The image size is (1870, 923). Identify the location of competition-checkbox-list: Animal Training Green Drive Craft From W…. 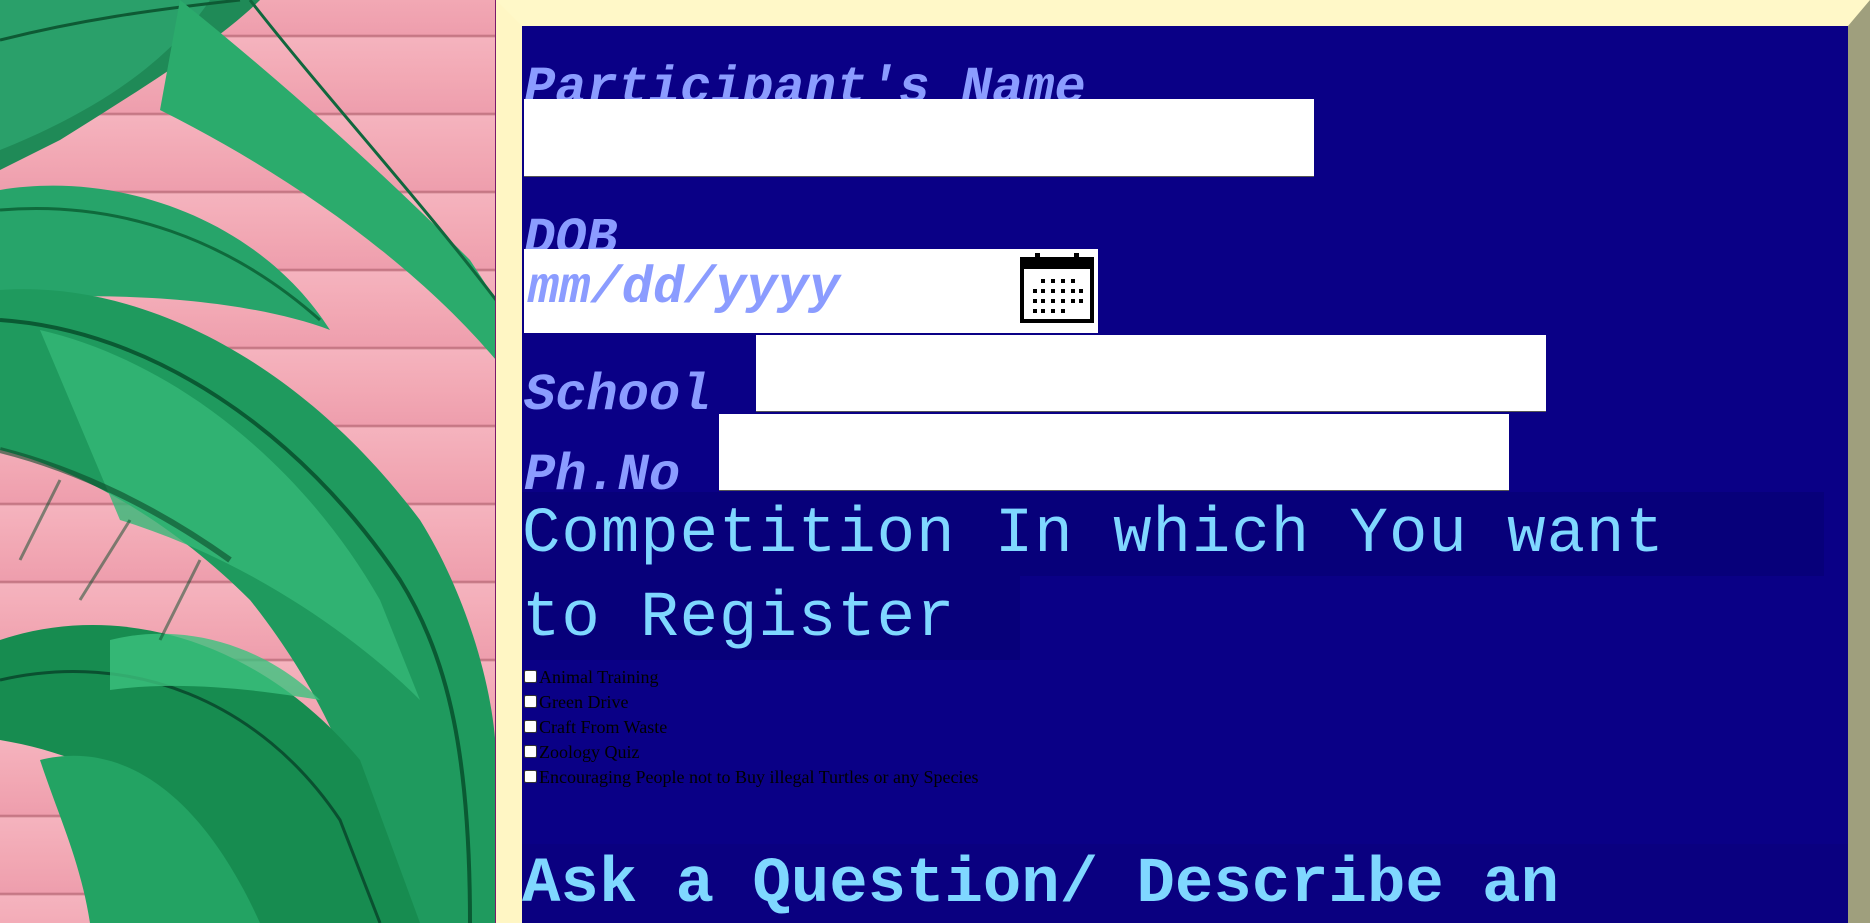
(751, 726).